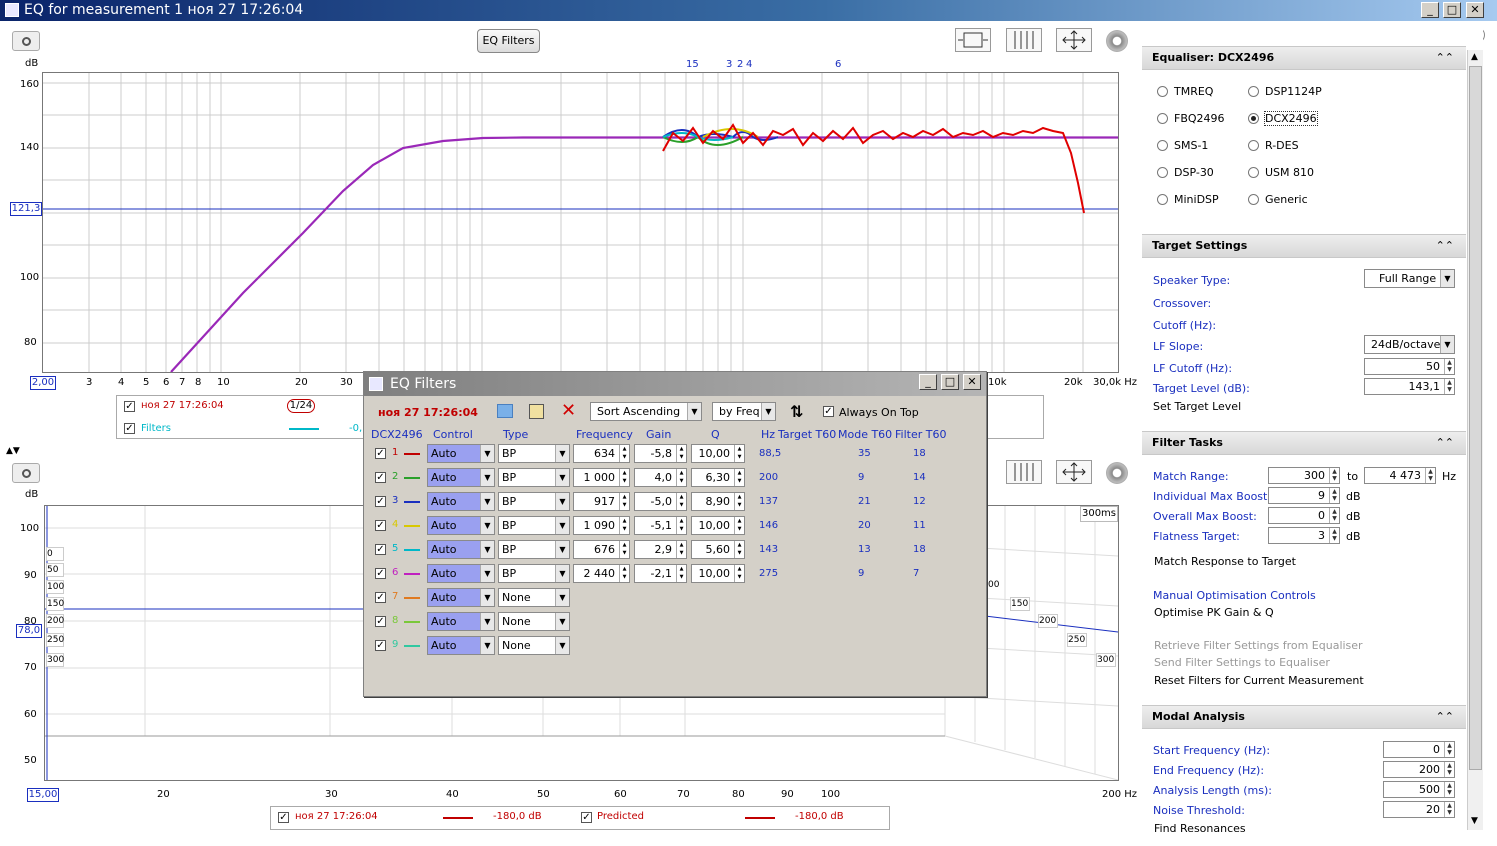 This screenshot has height=846, width=1497. I want to click on filter-frequency-input: 676 ▲ ▼, so click(601, 549).